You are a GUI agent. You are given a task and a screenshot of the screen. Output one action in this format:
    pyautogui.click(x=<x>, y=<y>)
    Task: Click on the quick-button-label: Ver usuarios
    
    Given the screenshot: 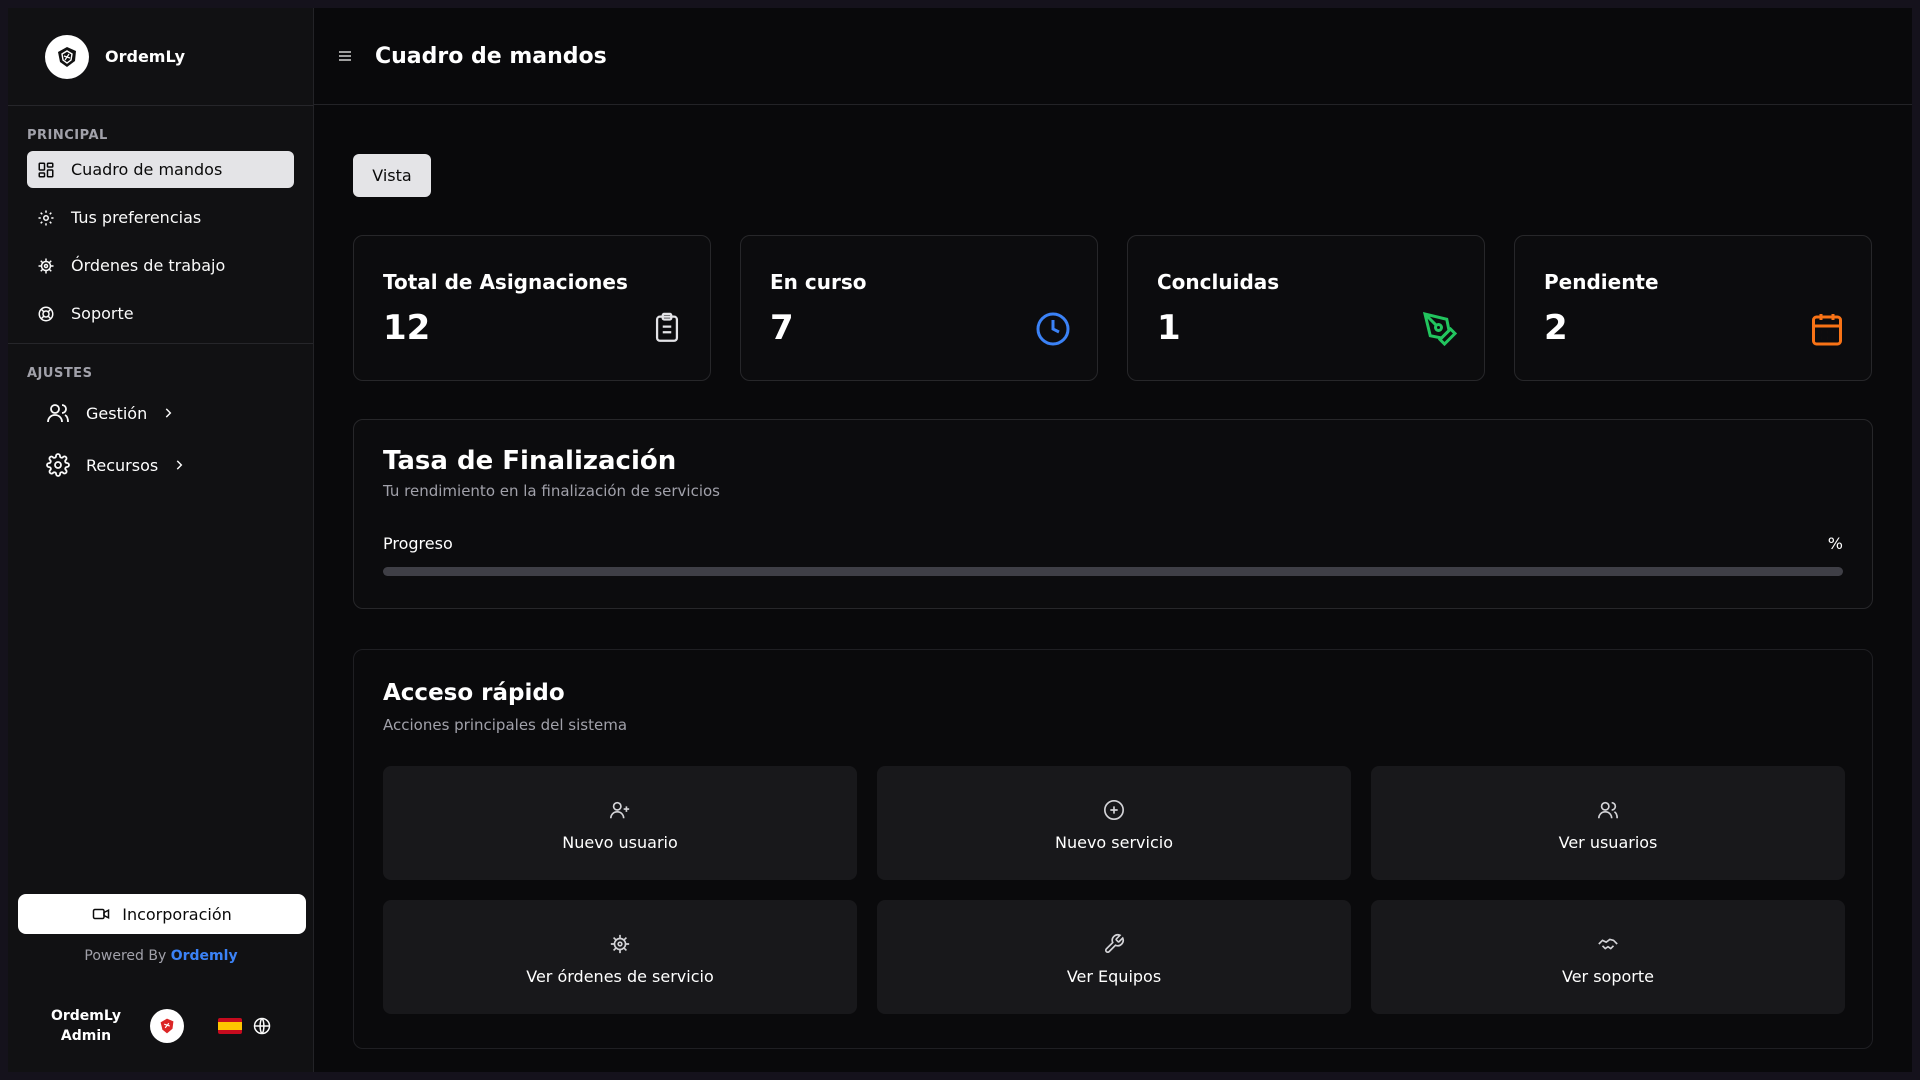 What is the action you would take?
    pyautogui.click(x=1608, y=842)
    